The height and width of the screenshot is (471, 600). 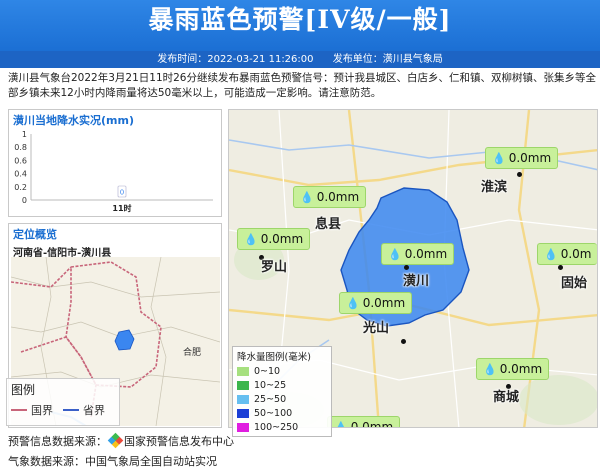 I want to click on y-tick-label: 1, so click(x=24, y=134).